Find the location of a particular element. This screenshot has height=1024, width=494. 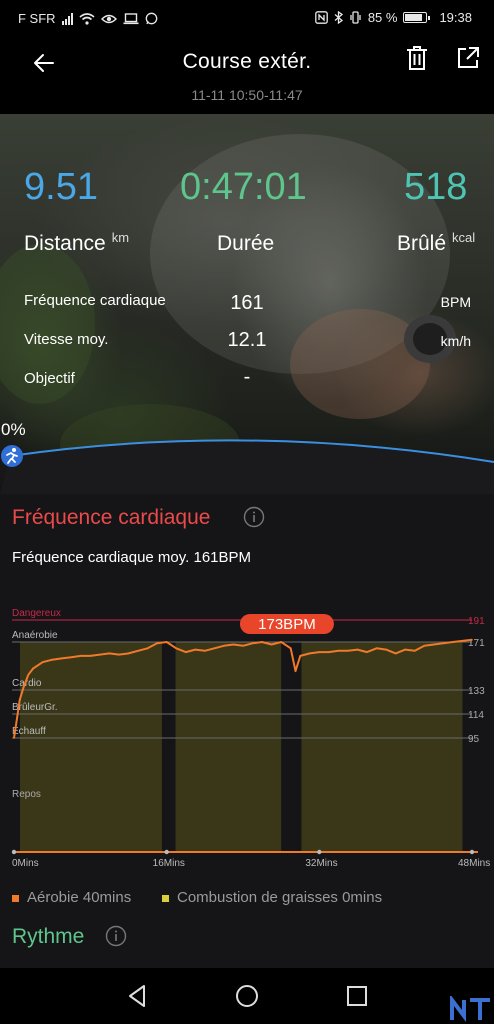

legend-fat-burn-label: Combustion de graisses 0mins is located at coordinates (280, 897).